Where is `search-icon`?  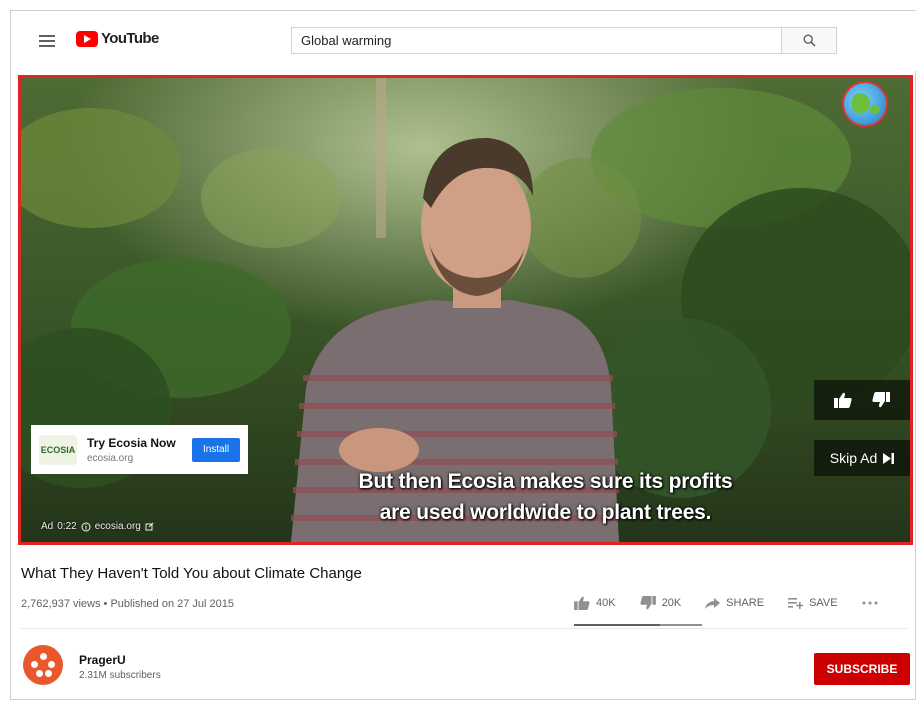
search-icon is located at coordinates (809, 40).